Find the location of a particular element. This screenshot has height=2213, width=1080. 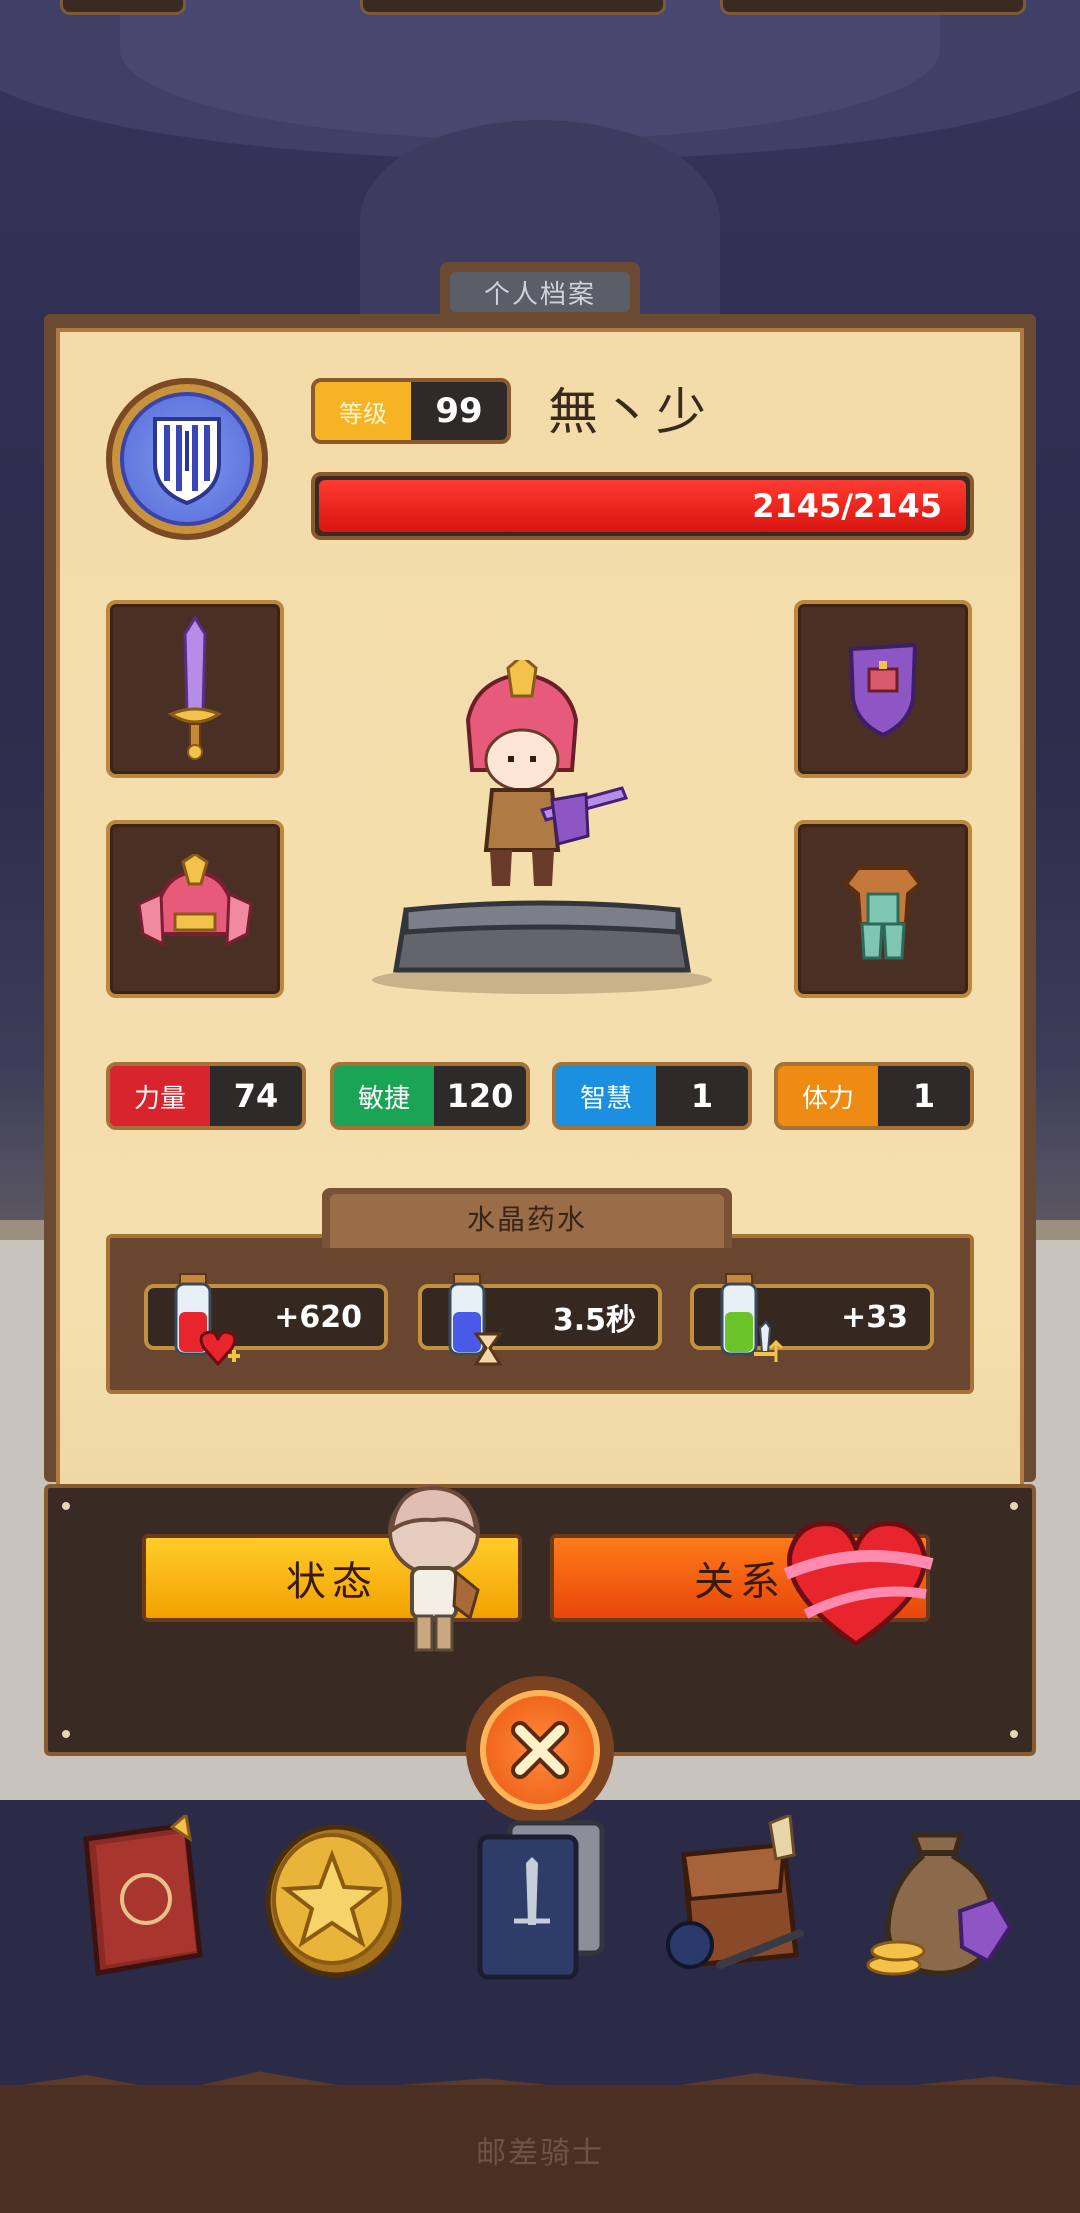

close-button is located at coordinates (540, 1750).